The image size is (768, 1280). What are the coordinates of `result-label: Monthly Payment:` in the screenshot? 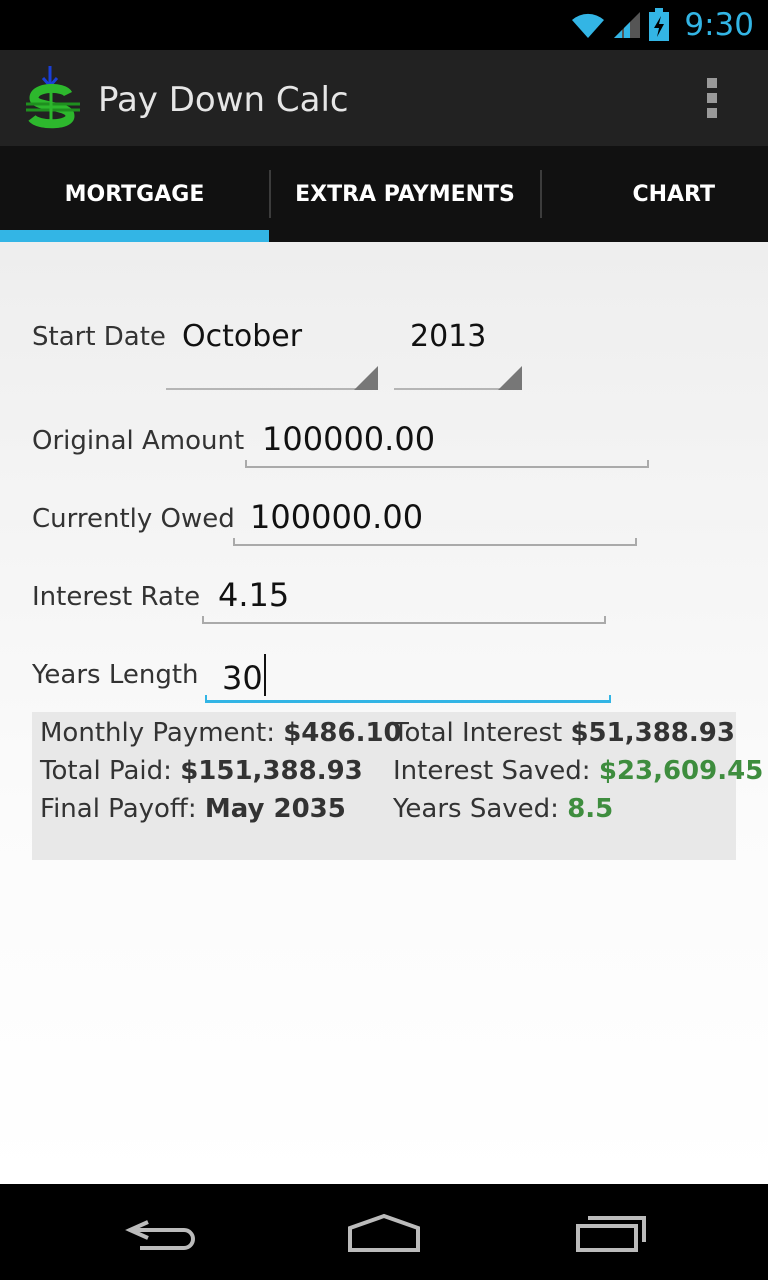 It's located at (162, 733).